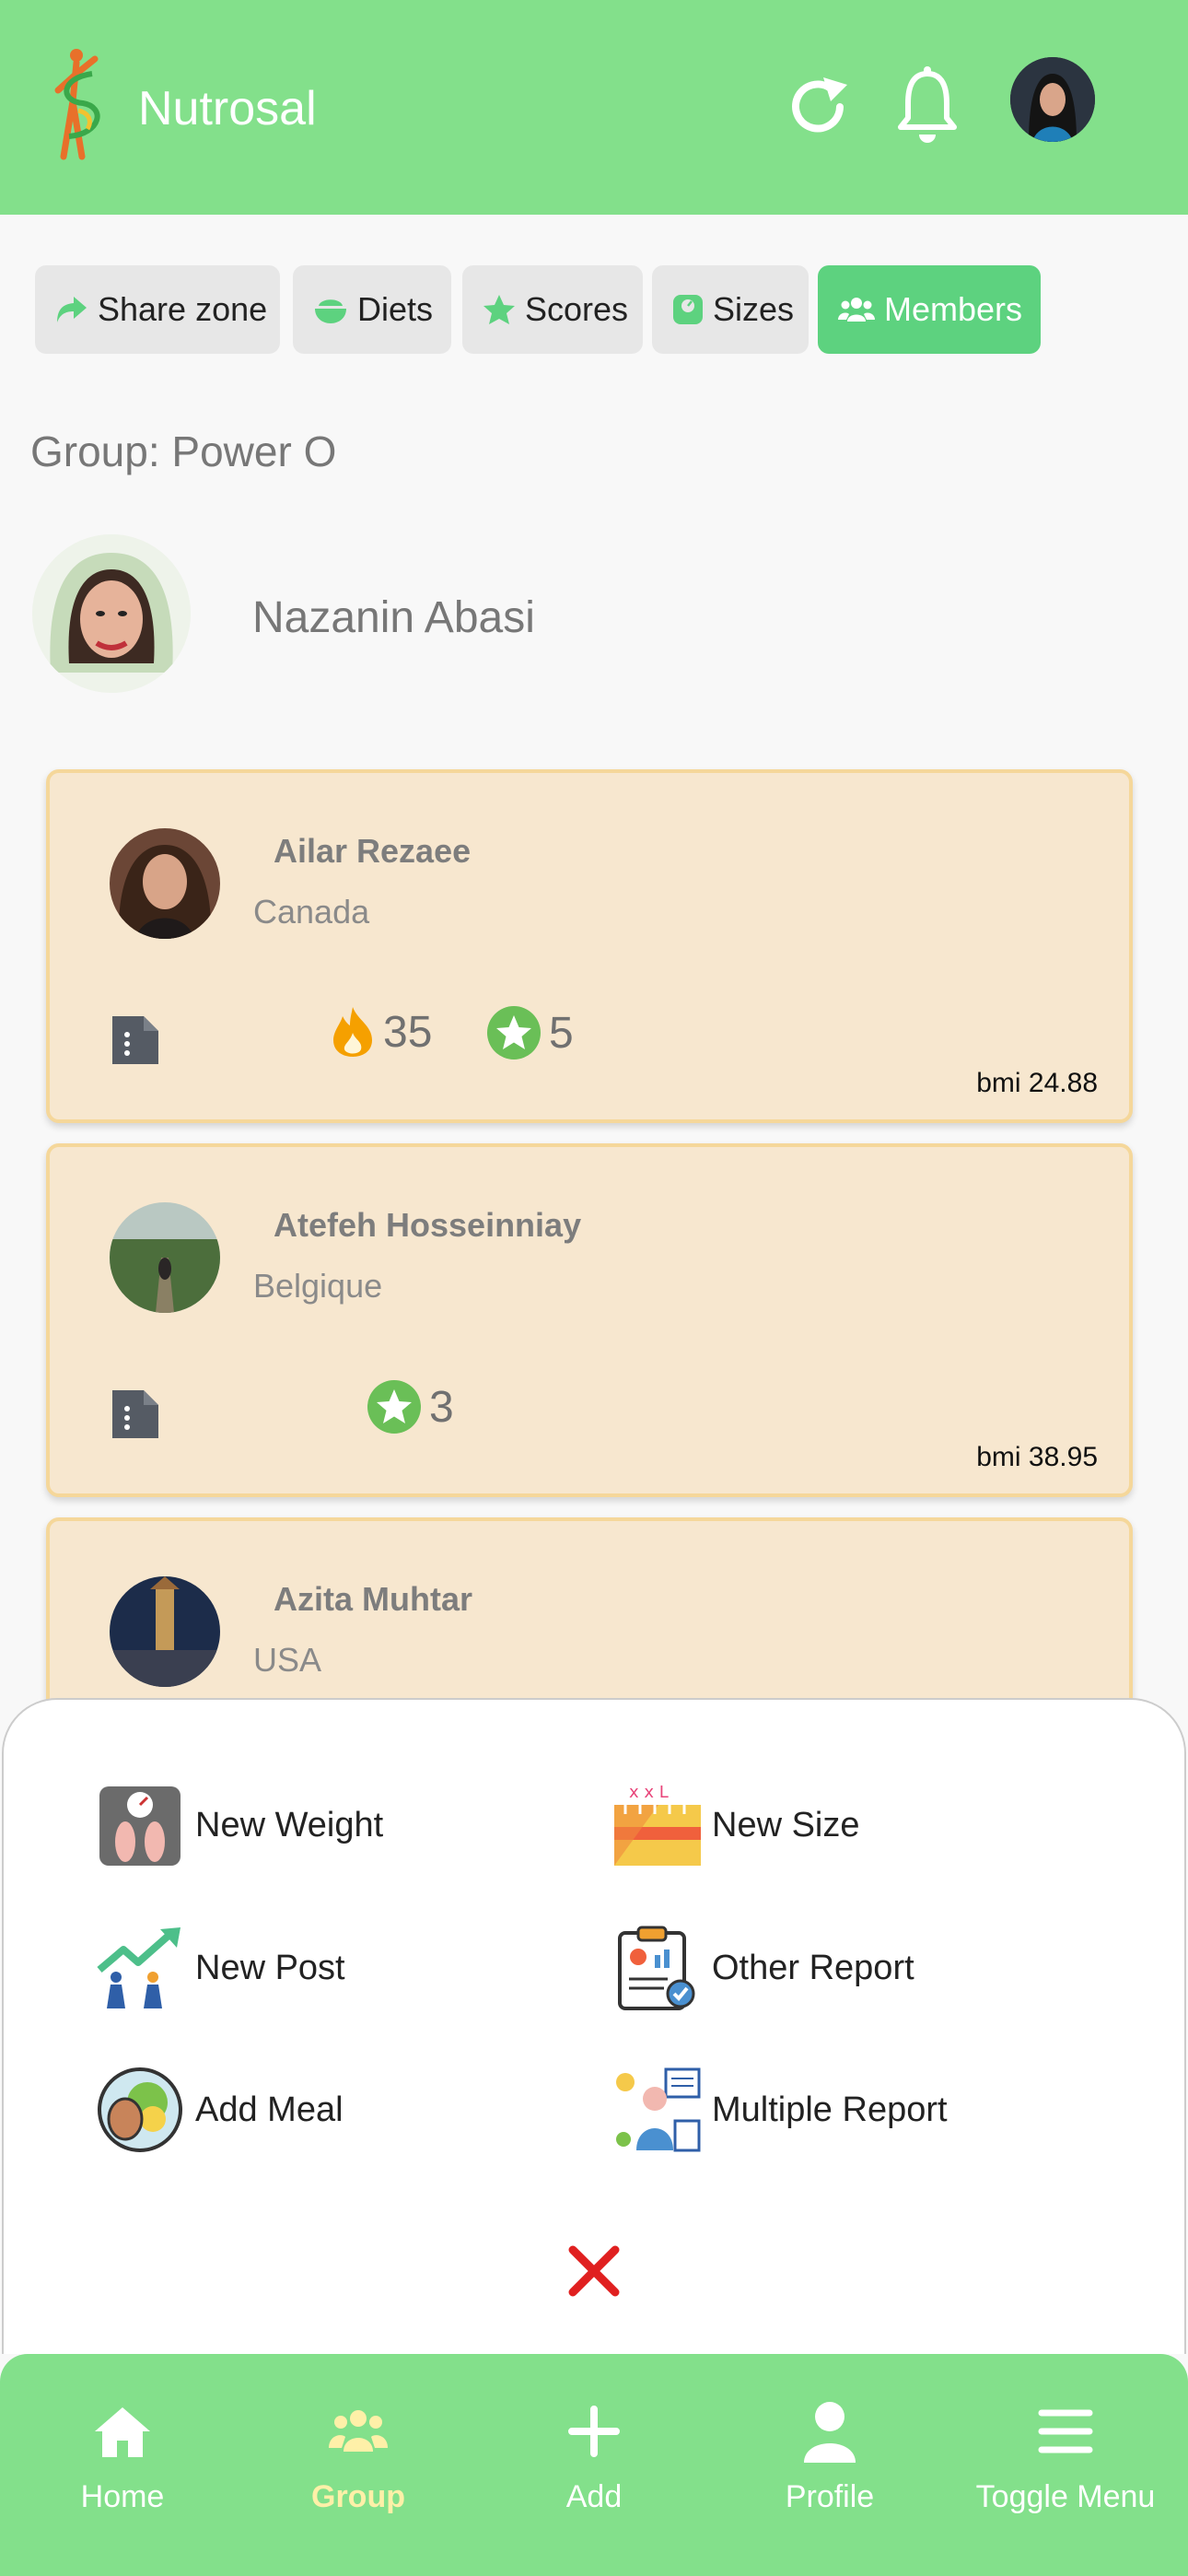 The height and width of the screenshot is (2576, 1188). I want to click on tab-diets: Diets, so click(372, 309).